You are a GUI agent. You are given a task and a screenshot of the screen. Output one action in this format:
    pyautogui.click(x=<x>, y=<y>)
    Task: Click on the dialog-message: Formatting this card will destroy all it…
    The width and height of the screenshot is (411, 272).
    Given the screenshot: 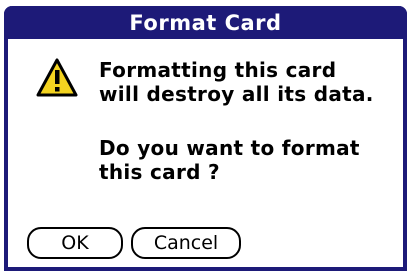 What is the action you would take?
    pyautogui.click(x=251, y=82)
    